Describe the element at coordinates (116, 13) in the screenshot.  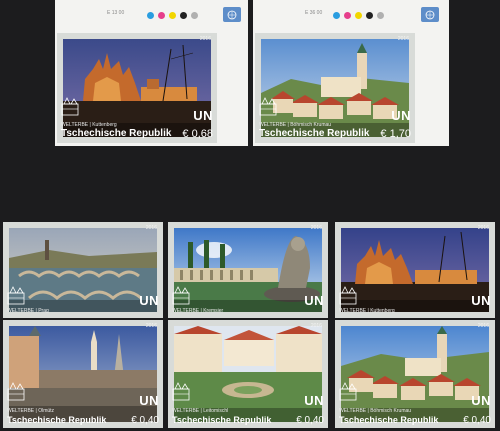
I see `sheet-plate-code: E 13 00` at that location.